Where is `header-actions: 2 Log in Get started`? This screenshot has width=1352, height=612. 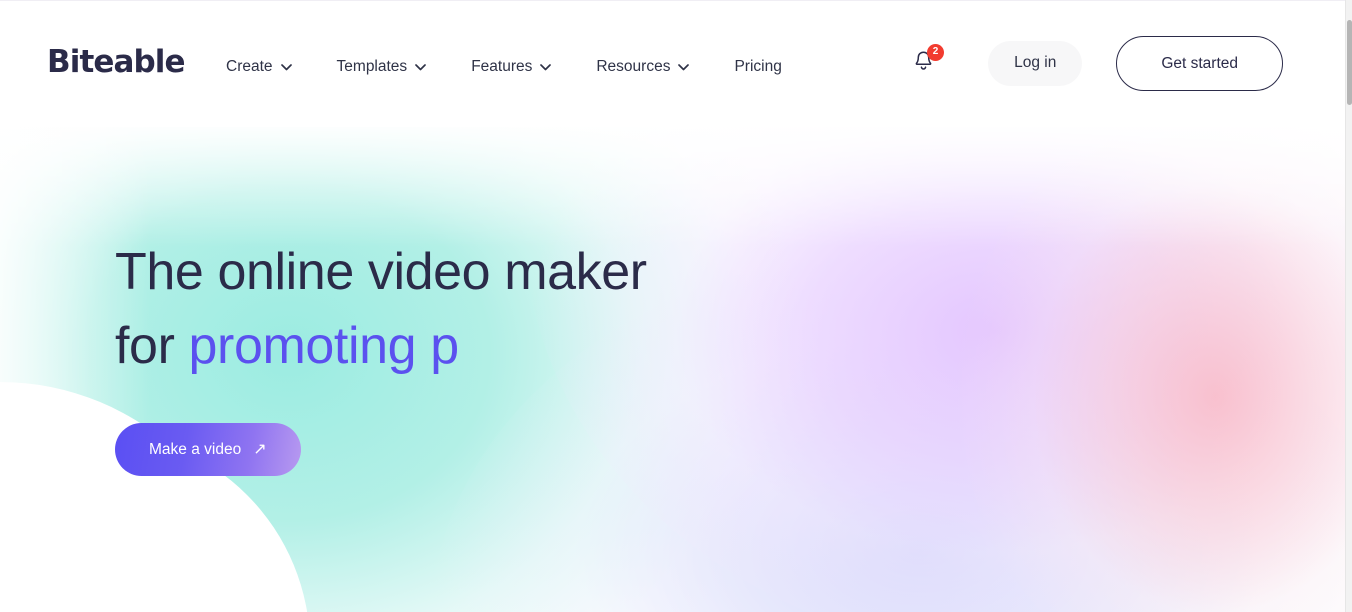 header-actions: 2 Log in Get started is located at coordinates (1094, 63).